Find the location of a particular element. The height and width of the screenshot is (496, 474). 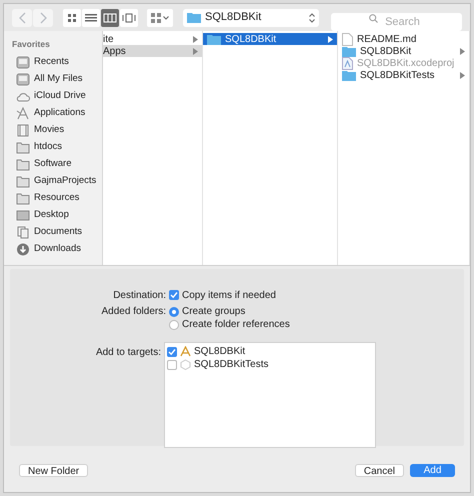

sidebar-item: GajmaProjects is located at coordinates (57, 181).